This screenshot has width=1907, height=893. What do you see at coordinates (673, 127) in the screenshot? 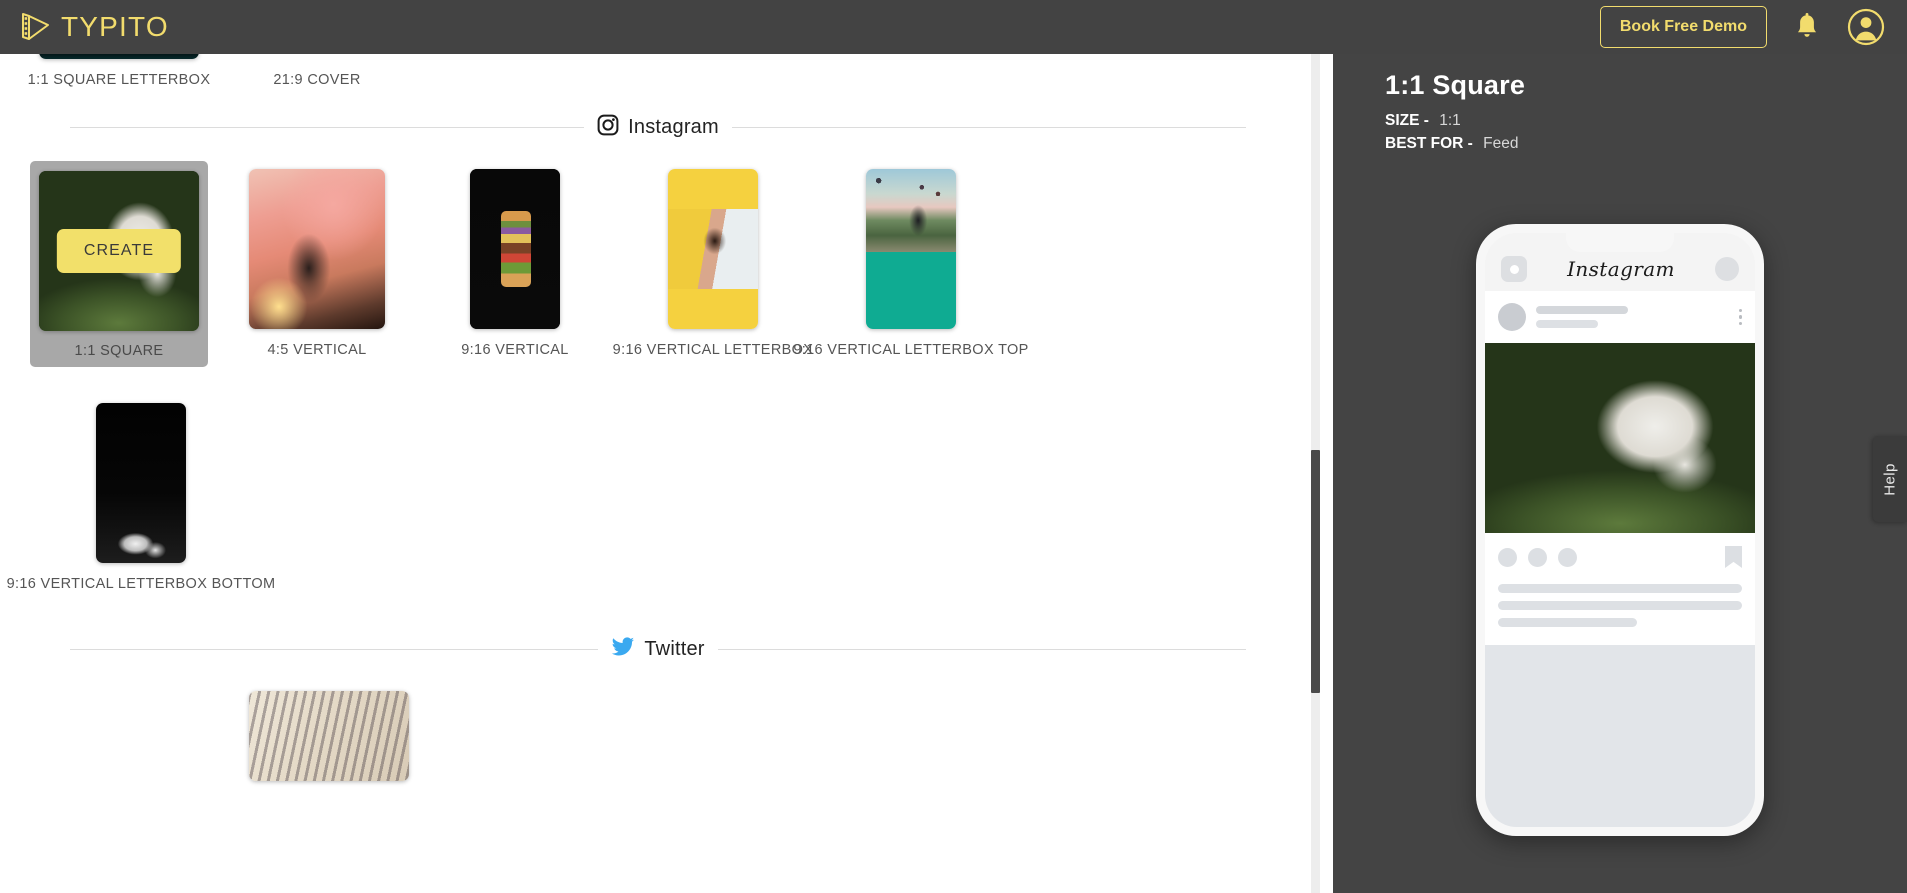
I see `section-title: Instagram` at bounding box center [673, 127].